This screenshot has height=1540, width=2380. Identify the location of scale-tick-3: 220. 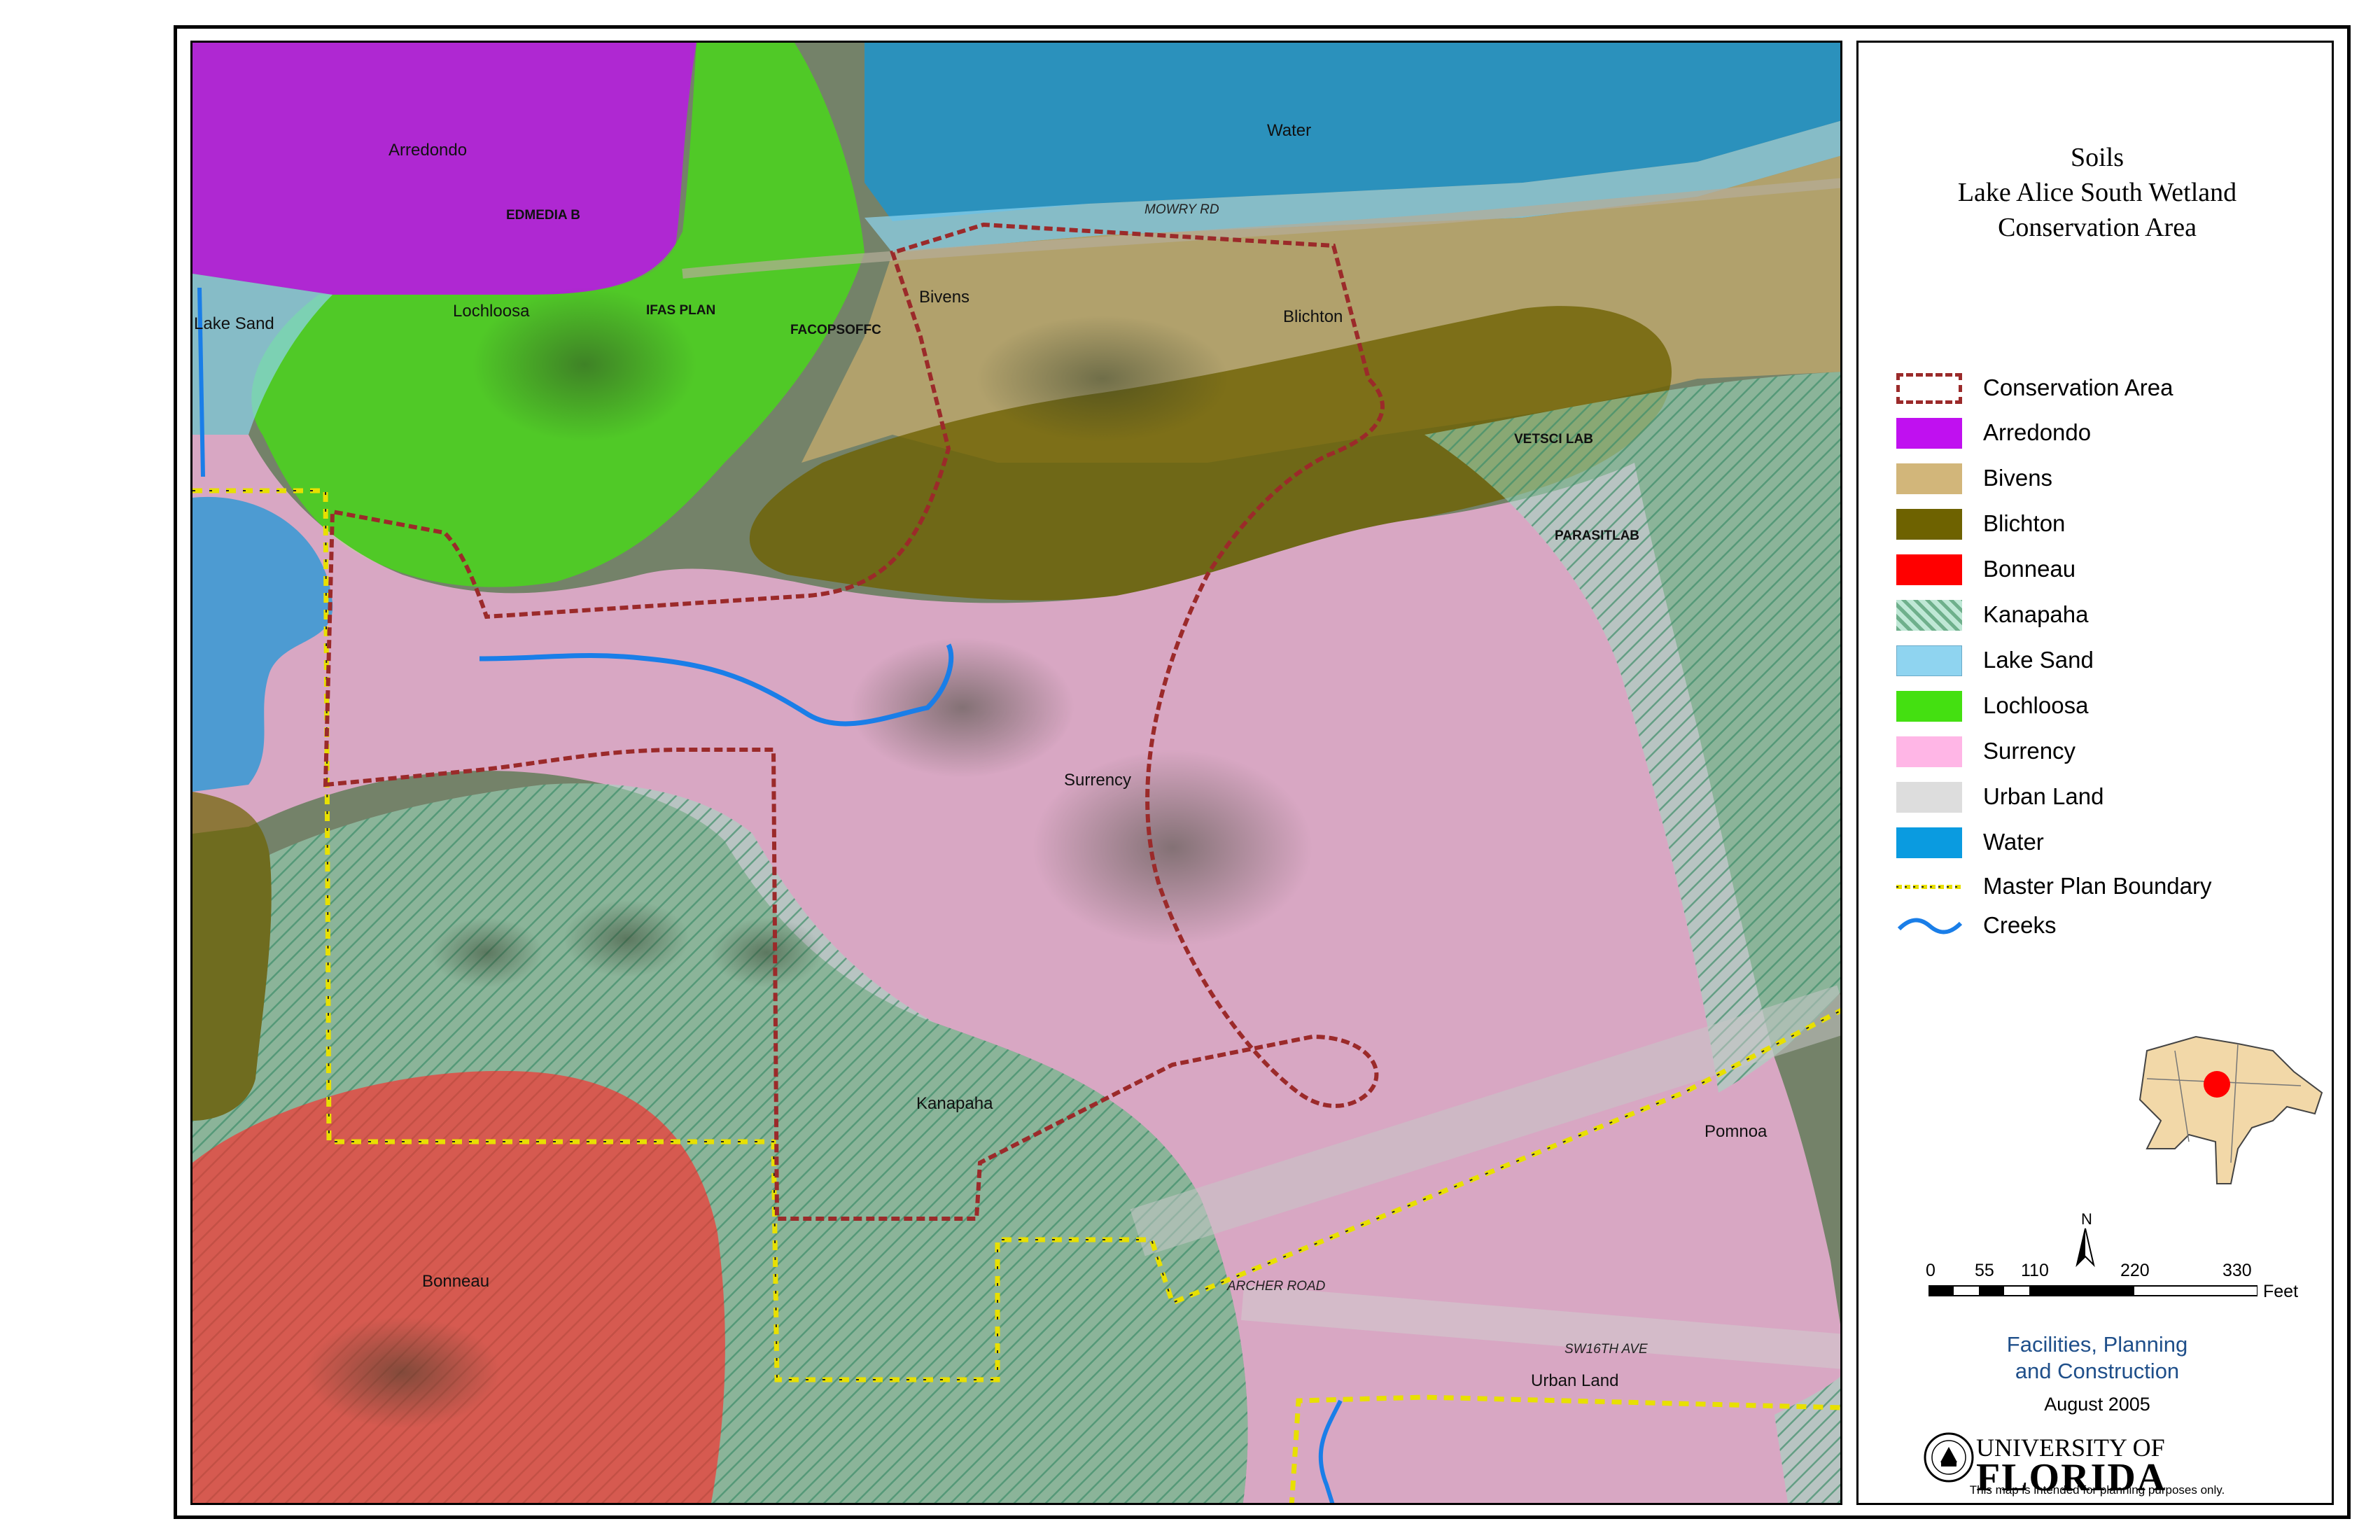
(2135, 1270).